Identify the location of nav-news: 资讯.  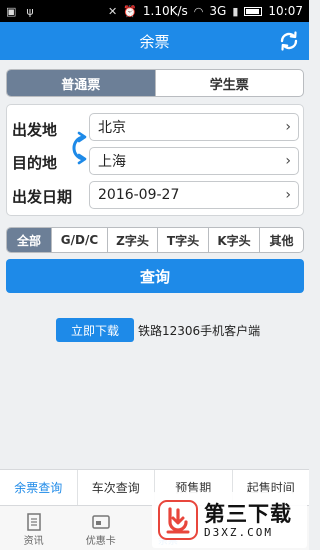
(33, 528).